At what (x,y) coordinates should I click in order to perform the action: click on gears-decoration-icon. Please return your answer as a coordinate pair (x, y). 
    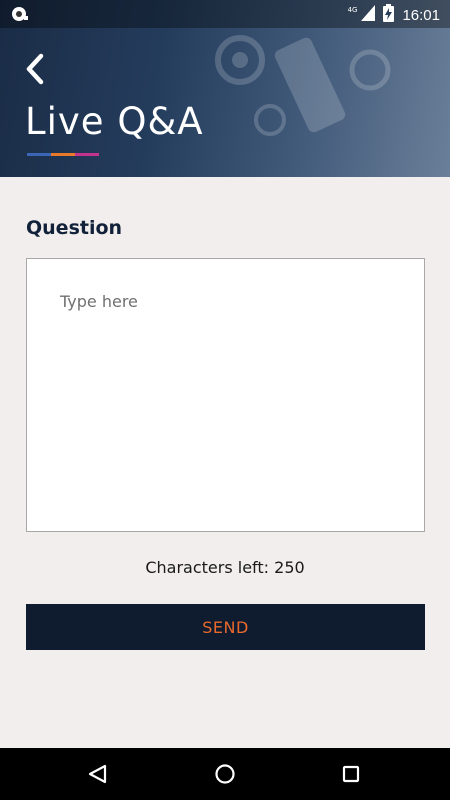
    Looking at the image, I should click on (303, 85).